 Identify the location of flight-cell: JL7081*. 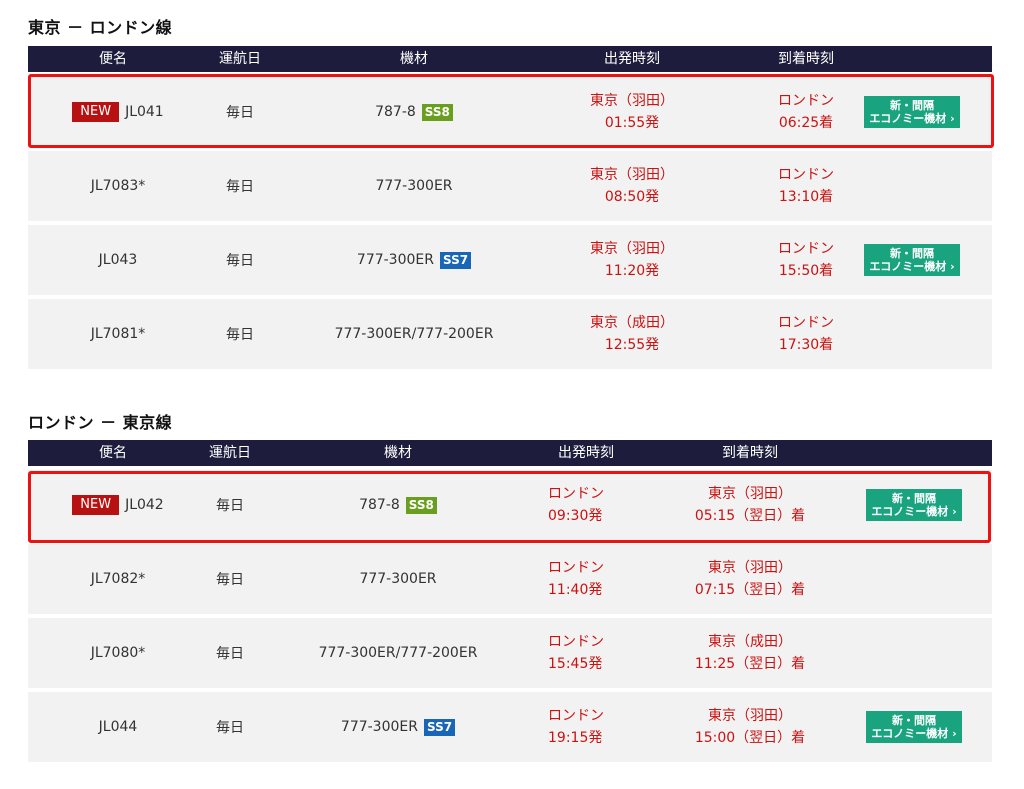
(118, 334).